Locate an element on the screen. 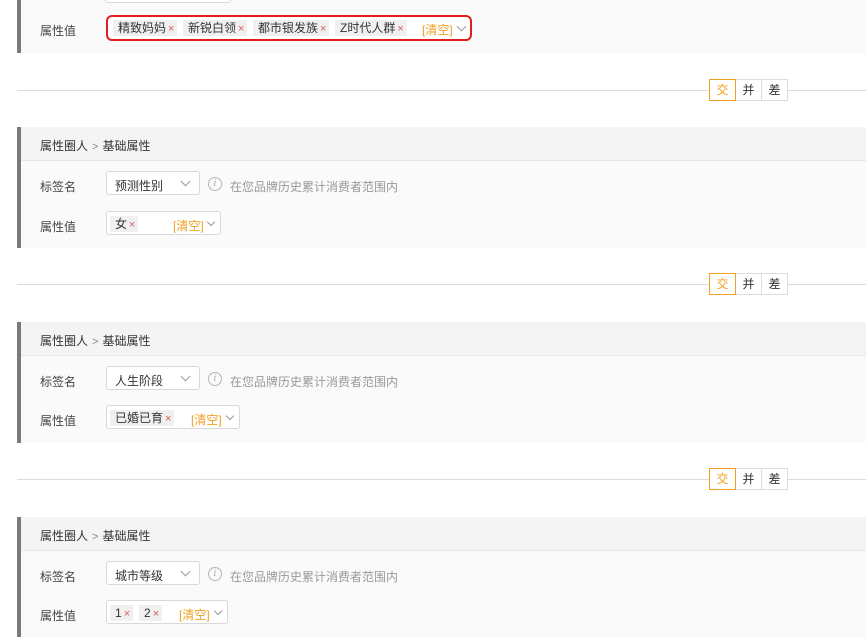 The image size is (866, 637). tag-name-select: 预测性别 is located at coordinates (153, 183).